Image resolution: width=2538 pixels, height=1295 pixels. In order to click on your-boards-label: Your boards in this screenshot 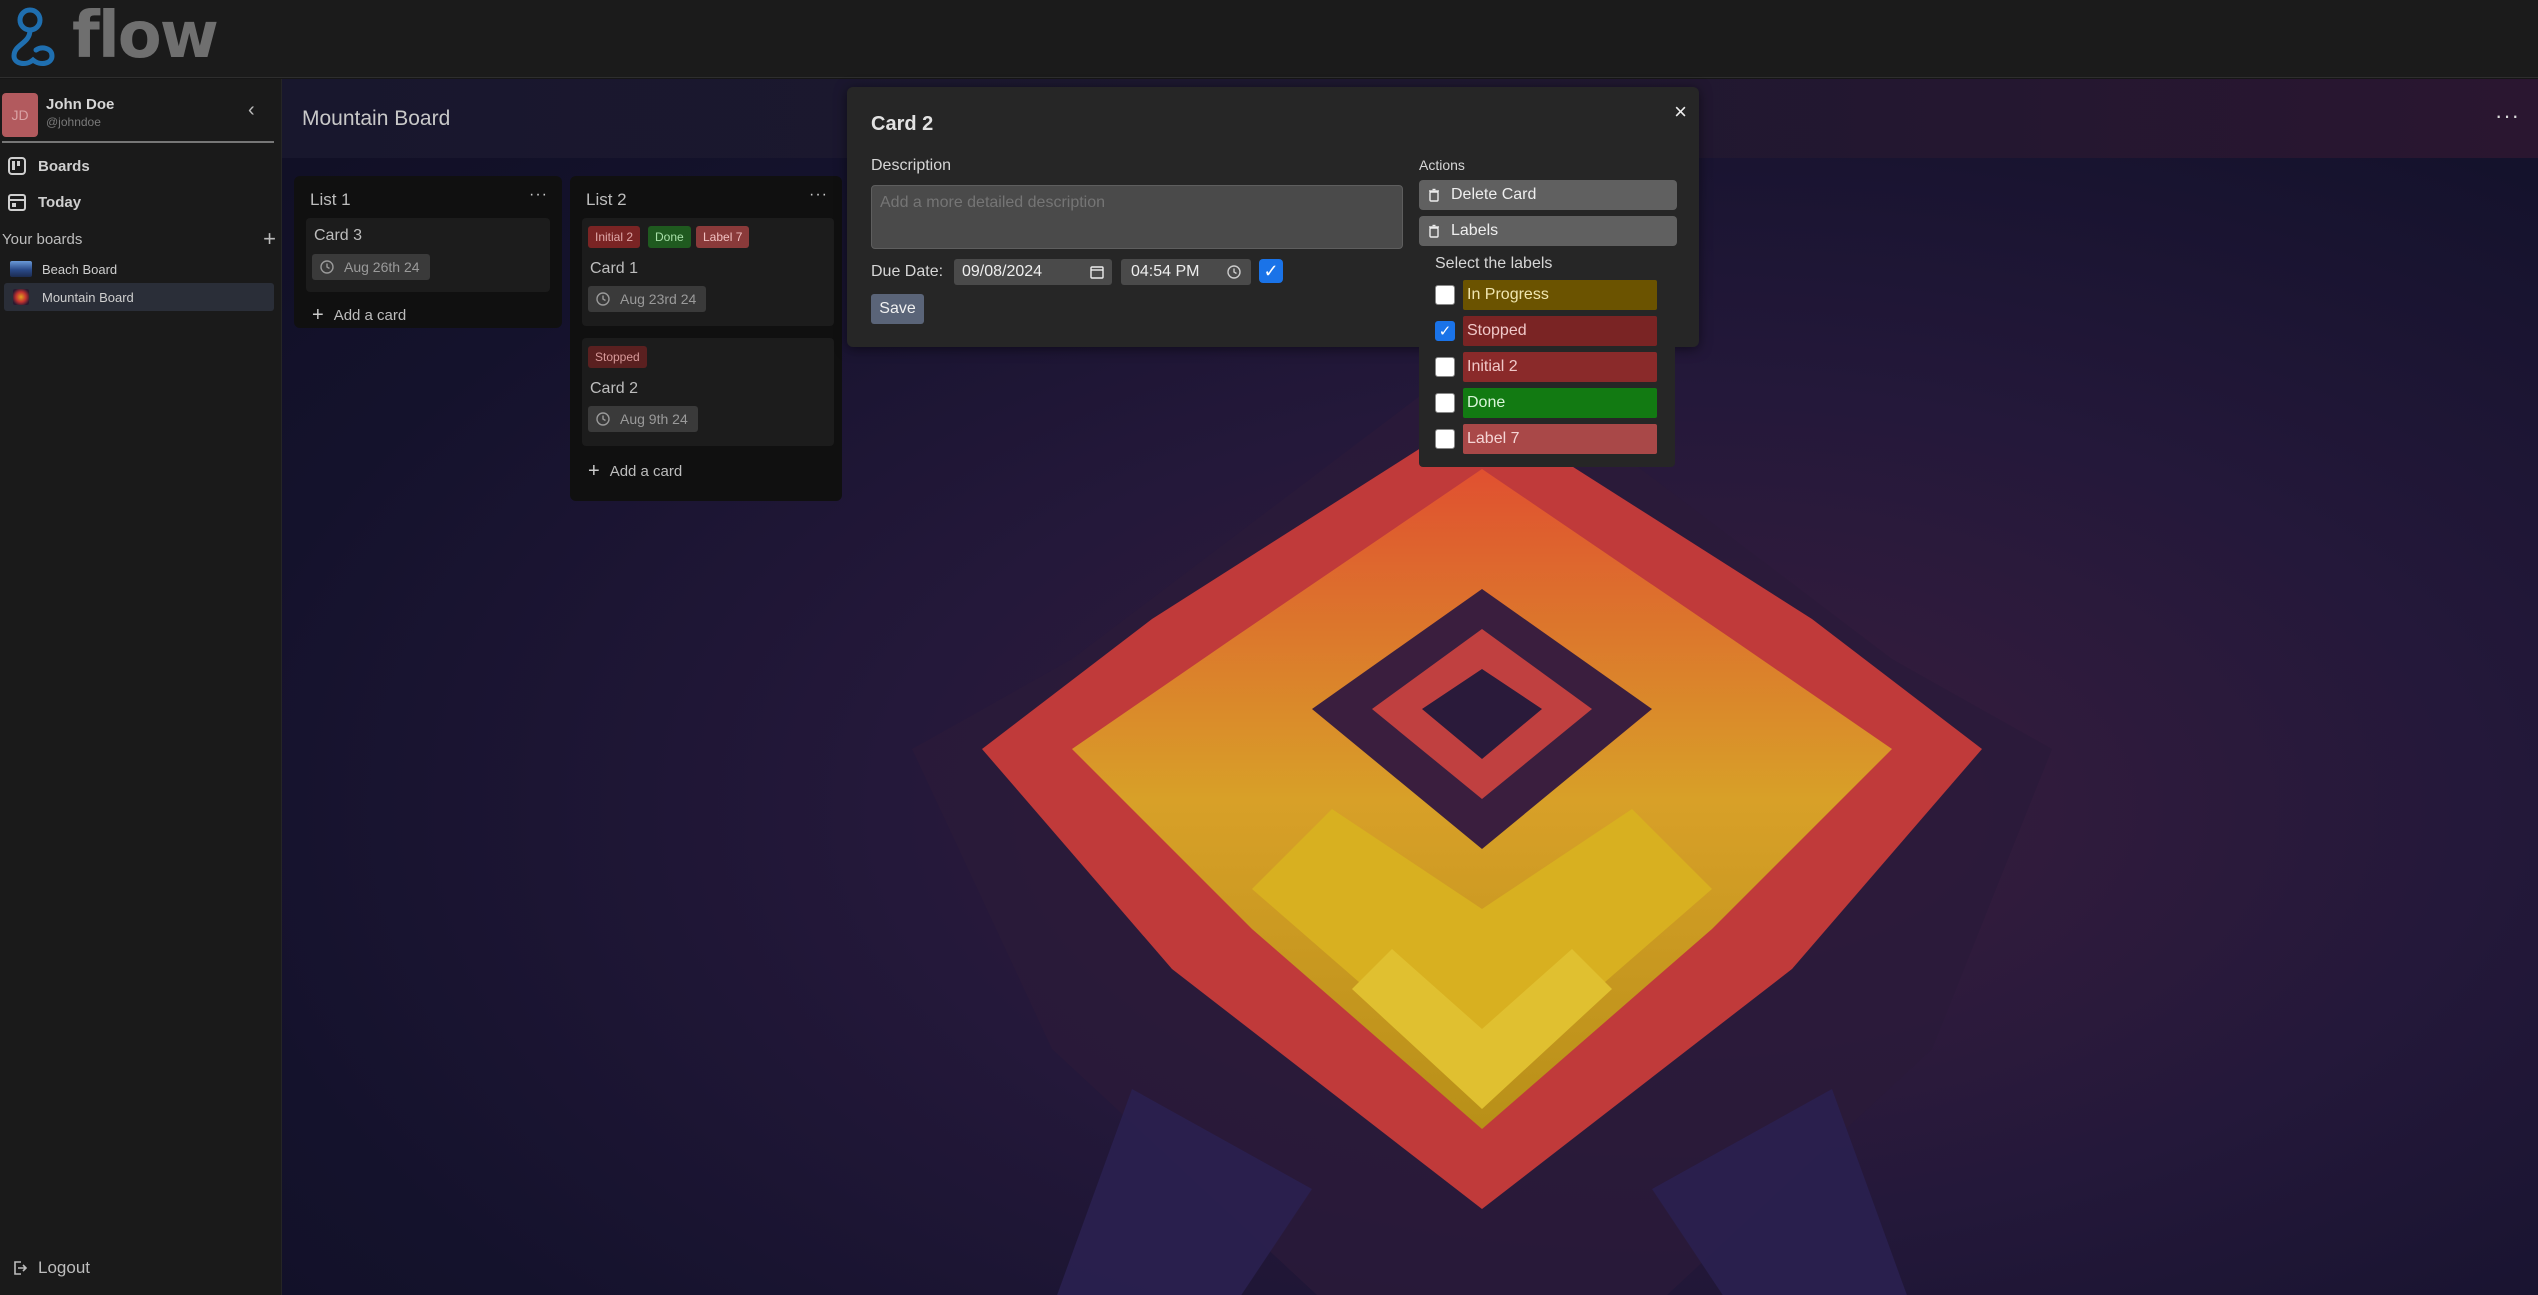, I will do `click(42, 239)`.